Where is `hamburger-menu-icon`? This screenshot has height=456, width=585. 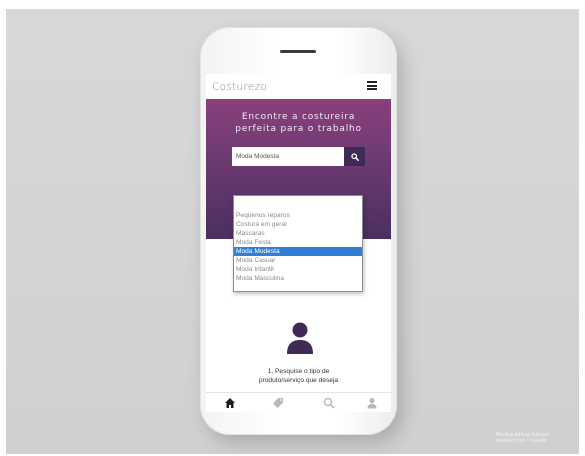
hamburger-menu-icon is located at coordinates (372, 85).